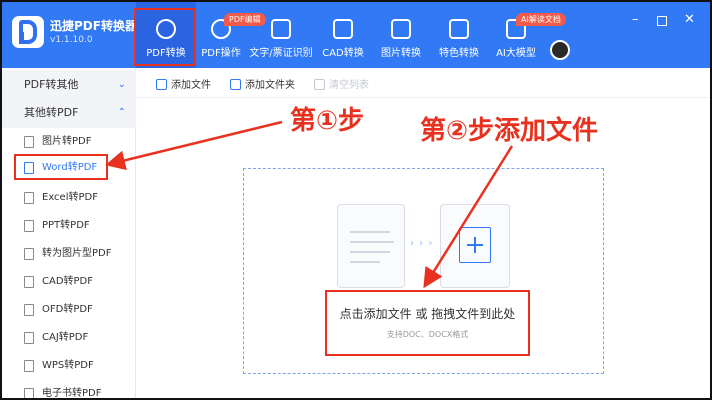 The width and height of the screenshot is (712, 400). Describe the element at coordinates (121, 112) in the screenshot. I see `chevron-up-icon: ⌃` at that location.